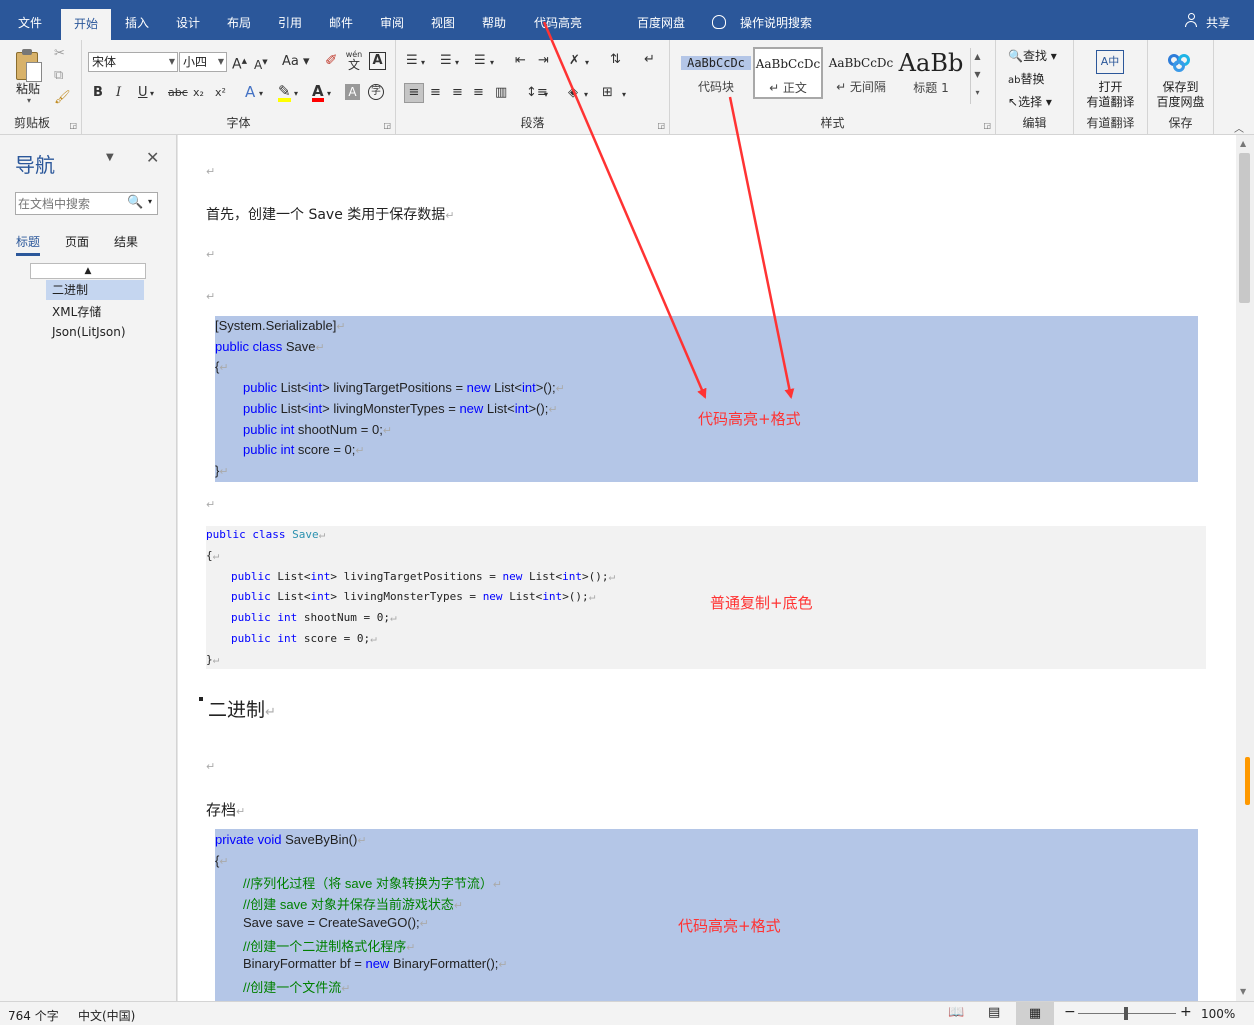  I want to click on font-size-combo: 小四 ▼, so click(203, 62).